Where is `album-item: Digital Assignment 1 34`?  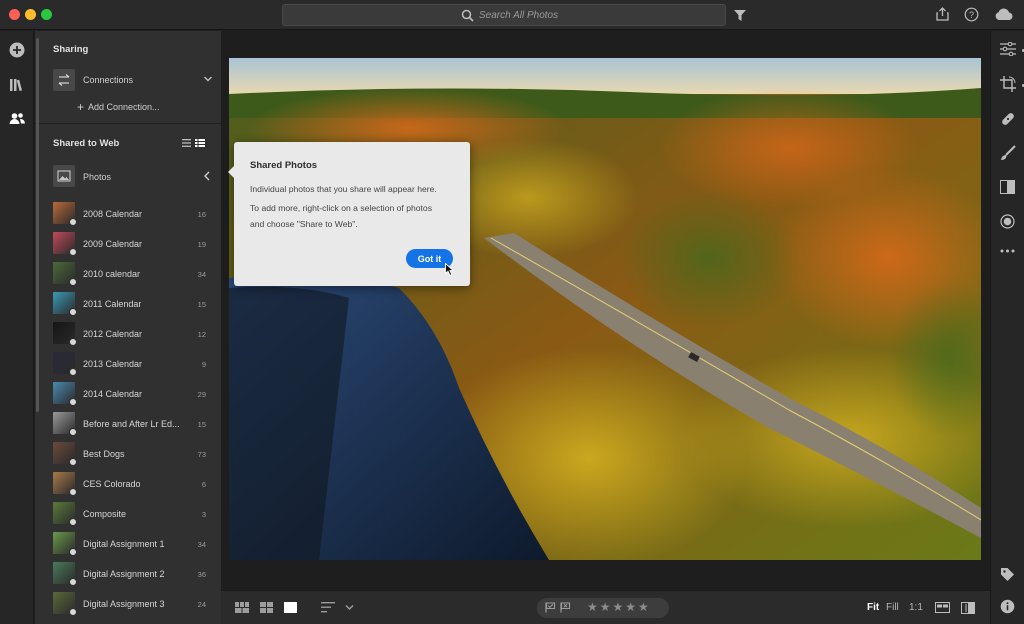
album-item: Digital Assignment 1 34 is located at coordinates (129, 544).